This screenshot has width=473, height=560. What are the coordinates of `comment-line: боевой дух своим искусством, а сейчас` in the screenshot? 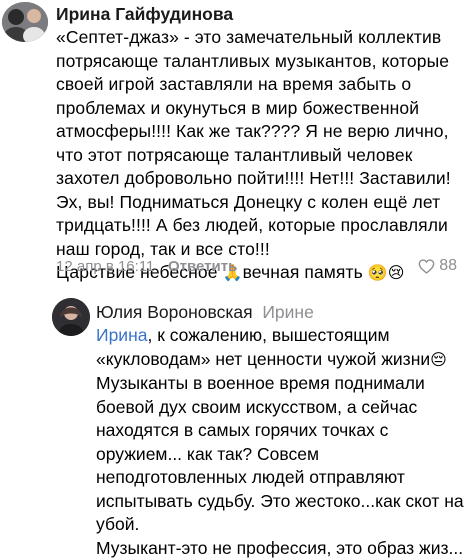 It's located at (284, 408).